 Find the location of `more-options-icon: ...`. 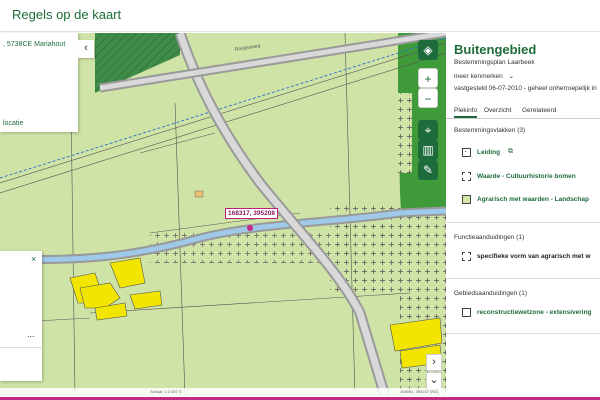

more-options-icon: ... is located at coordinates (31, 334).